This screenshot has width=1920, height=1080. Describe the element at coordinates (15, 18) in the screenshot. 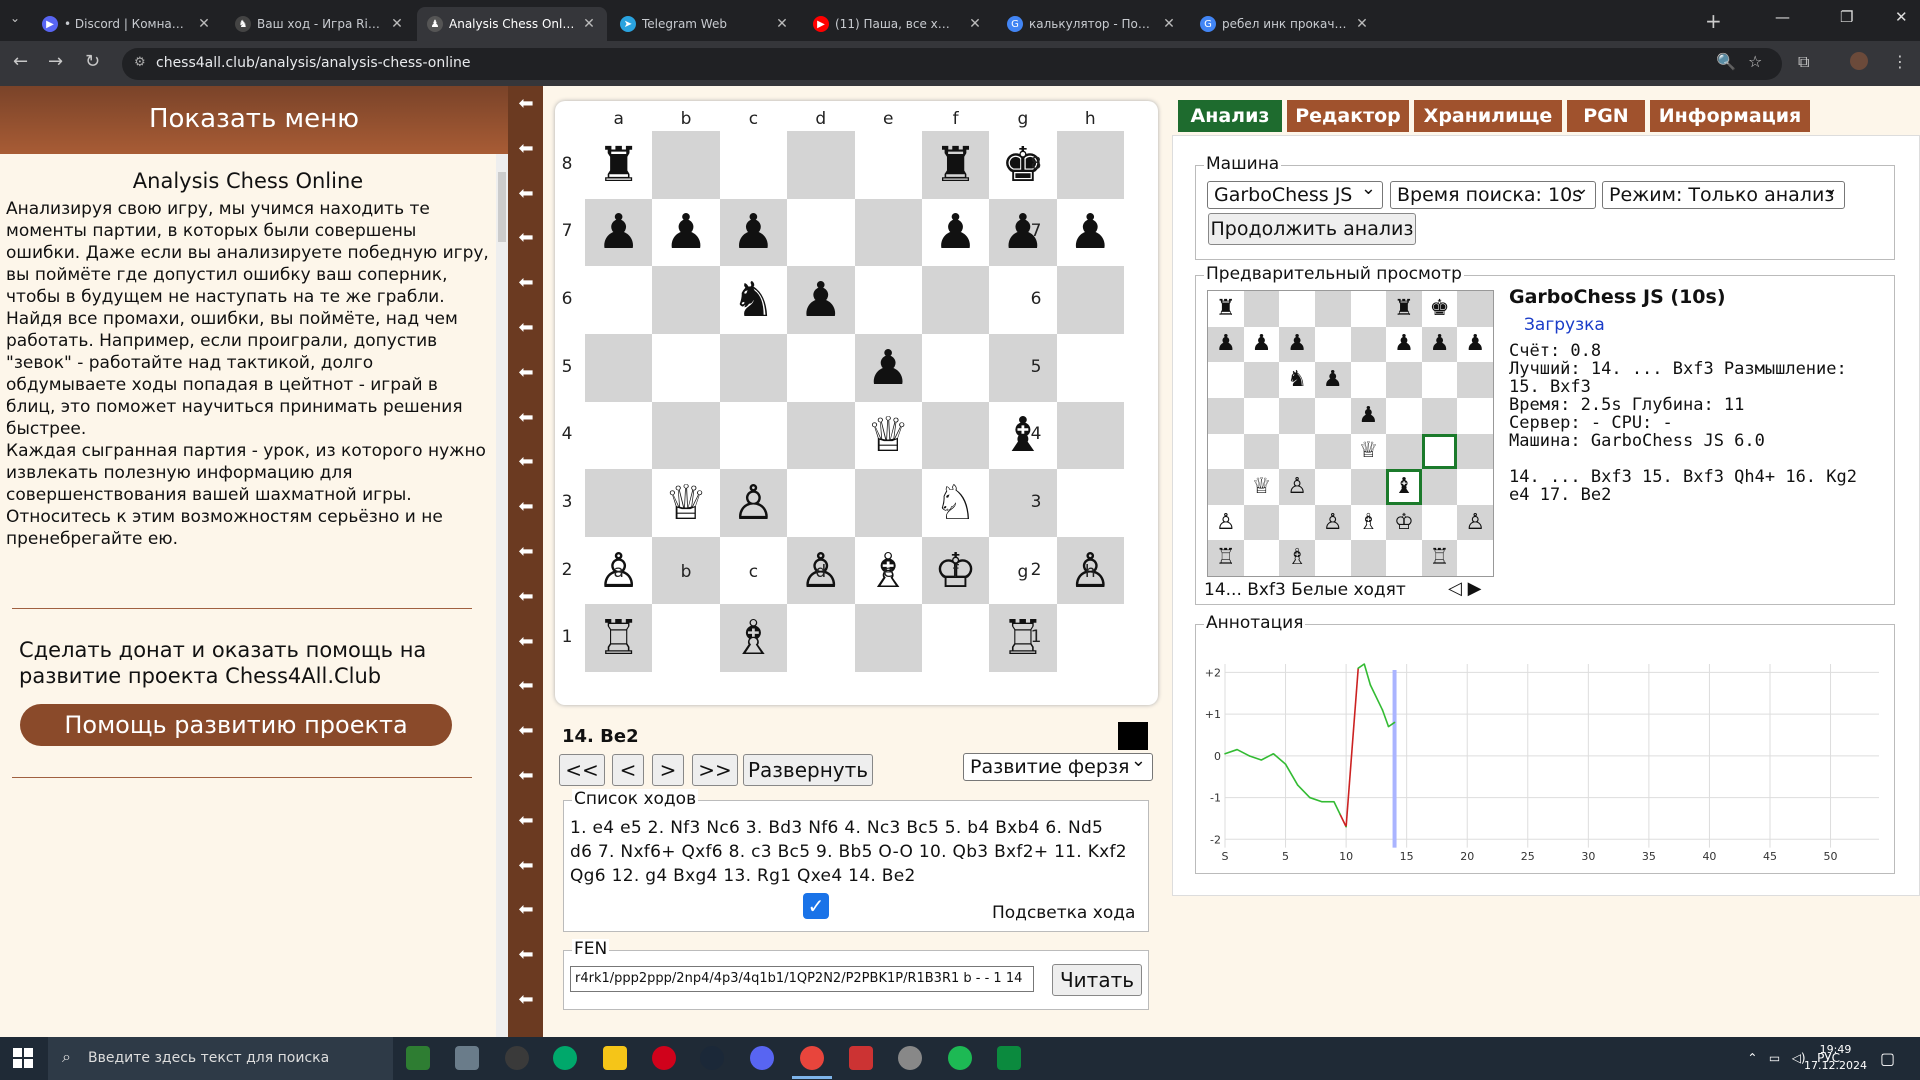

I see `tab-search-icon: ⌄` at that location.